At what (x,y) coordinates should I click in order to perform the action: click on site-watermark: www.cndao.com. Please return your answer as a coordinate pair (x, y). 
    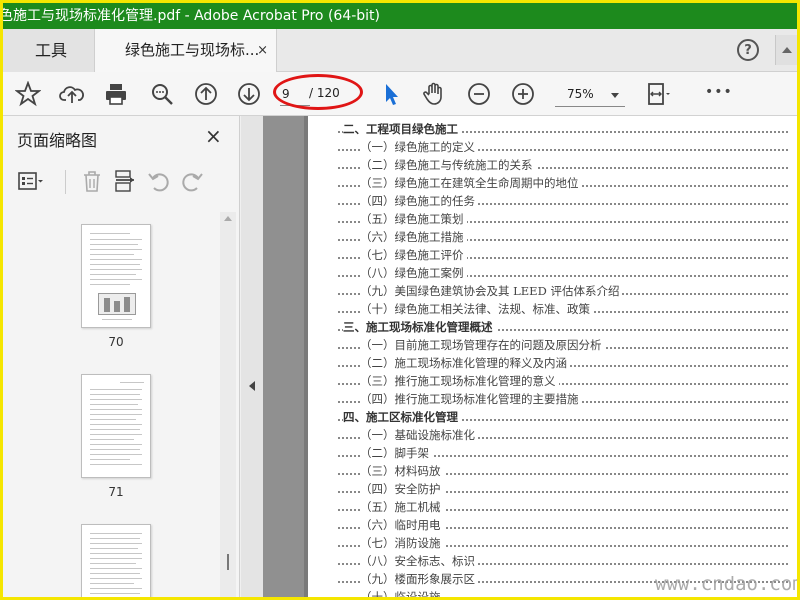
    Looking at the image, I should click on (726, 584).